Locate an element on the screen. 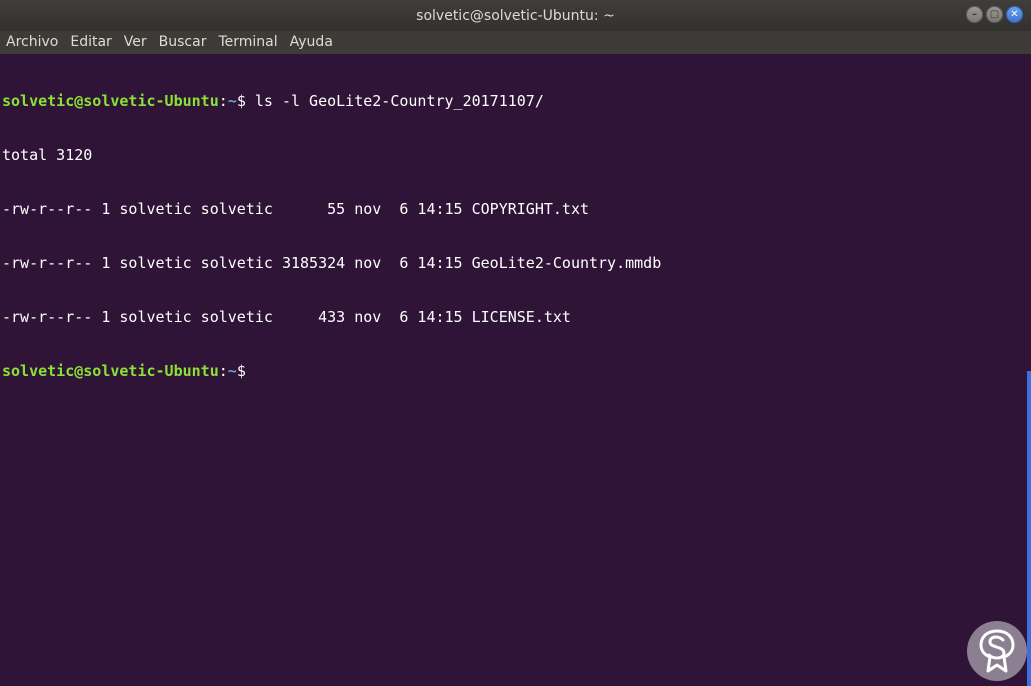 The height and width of the screenshot is (686, 1031). solvetic-logo-icon is located at coordinates (997, 651).